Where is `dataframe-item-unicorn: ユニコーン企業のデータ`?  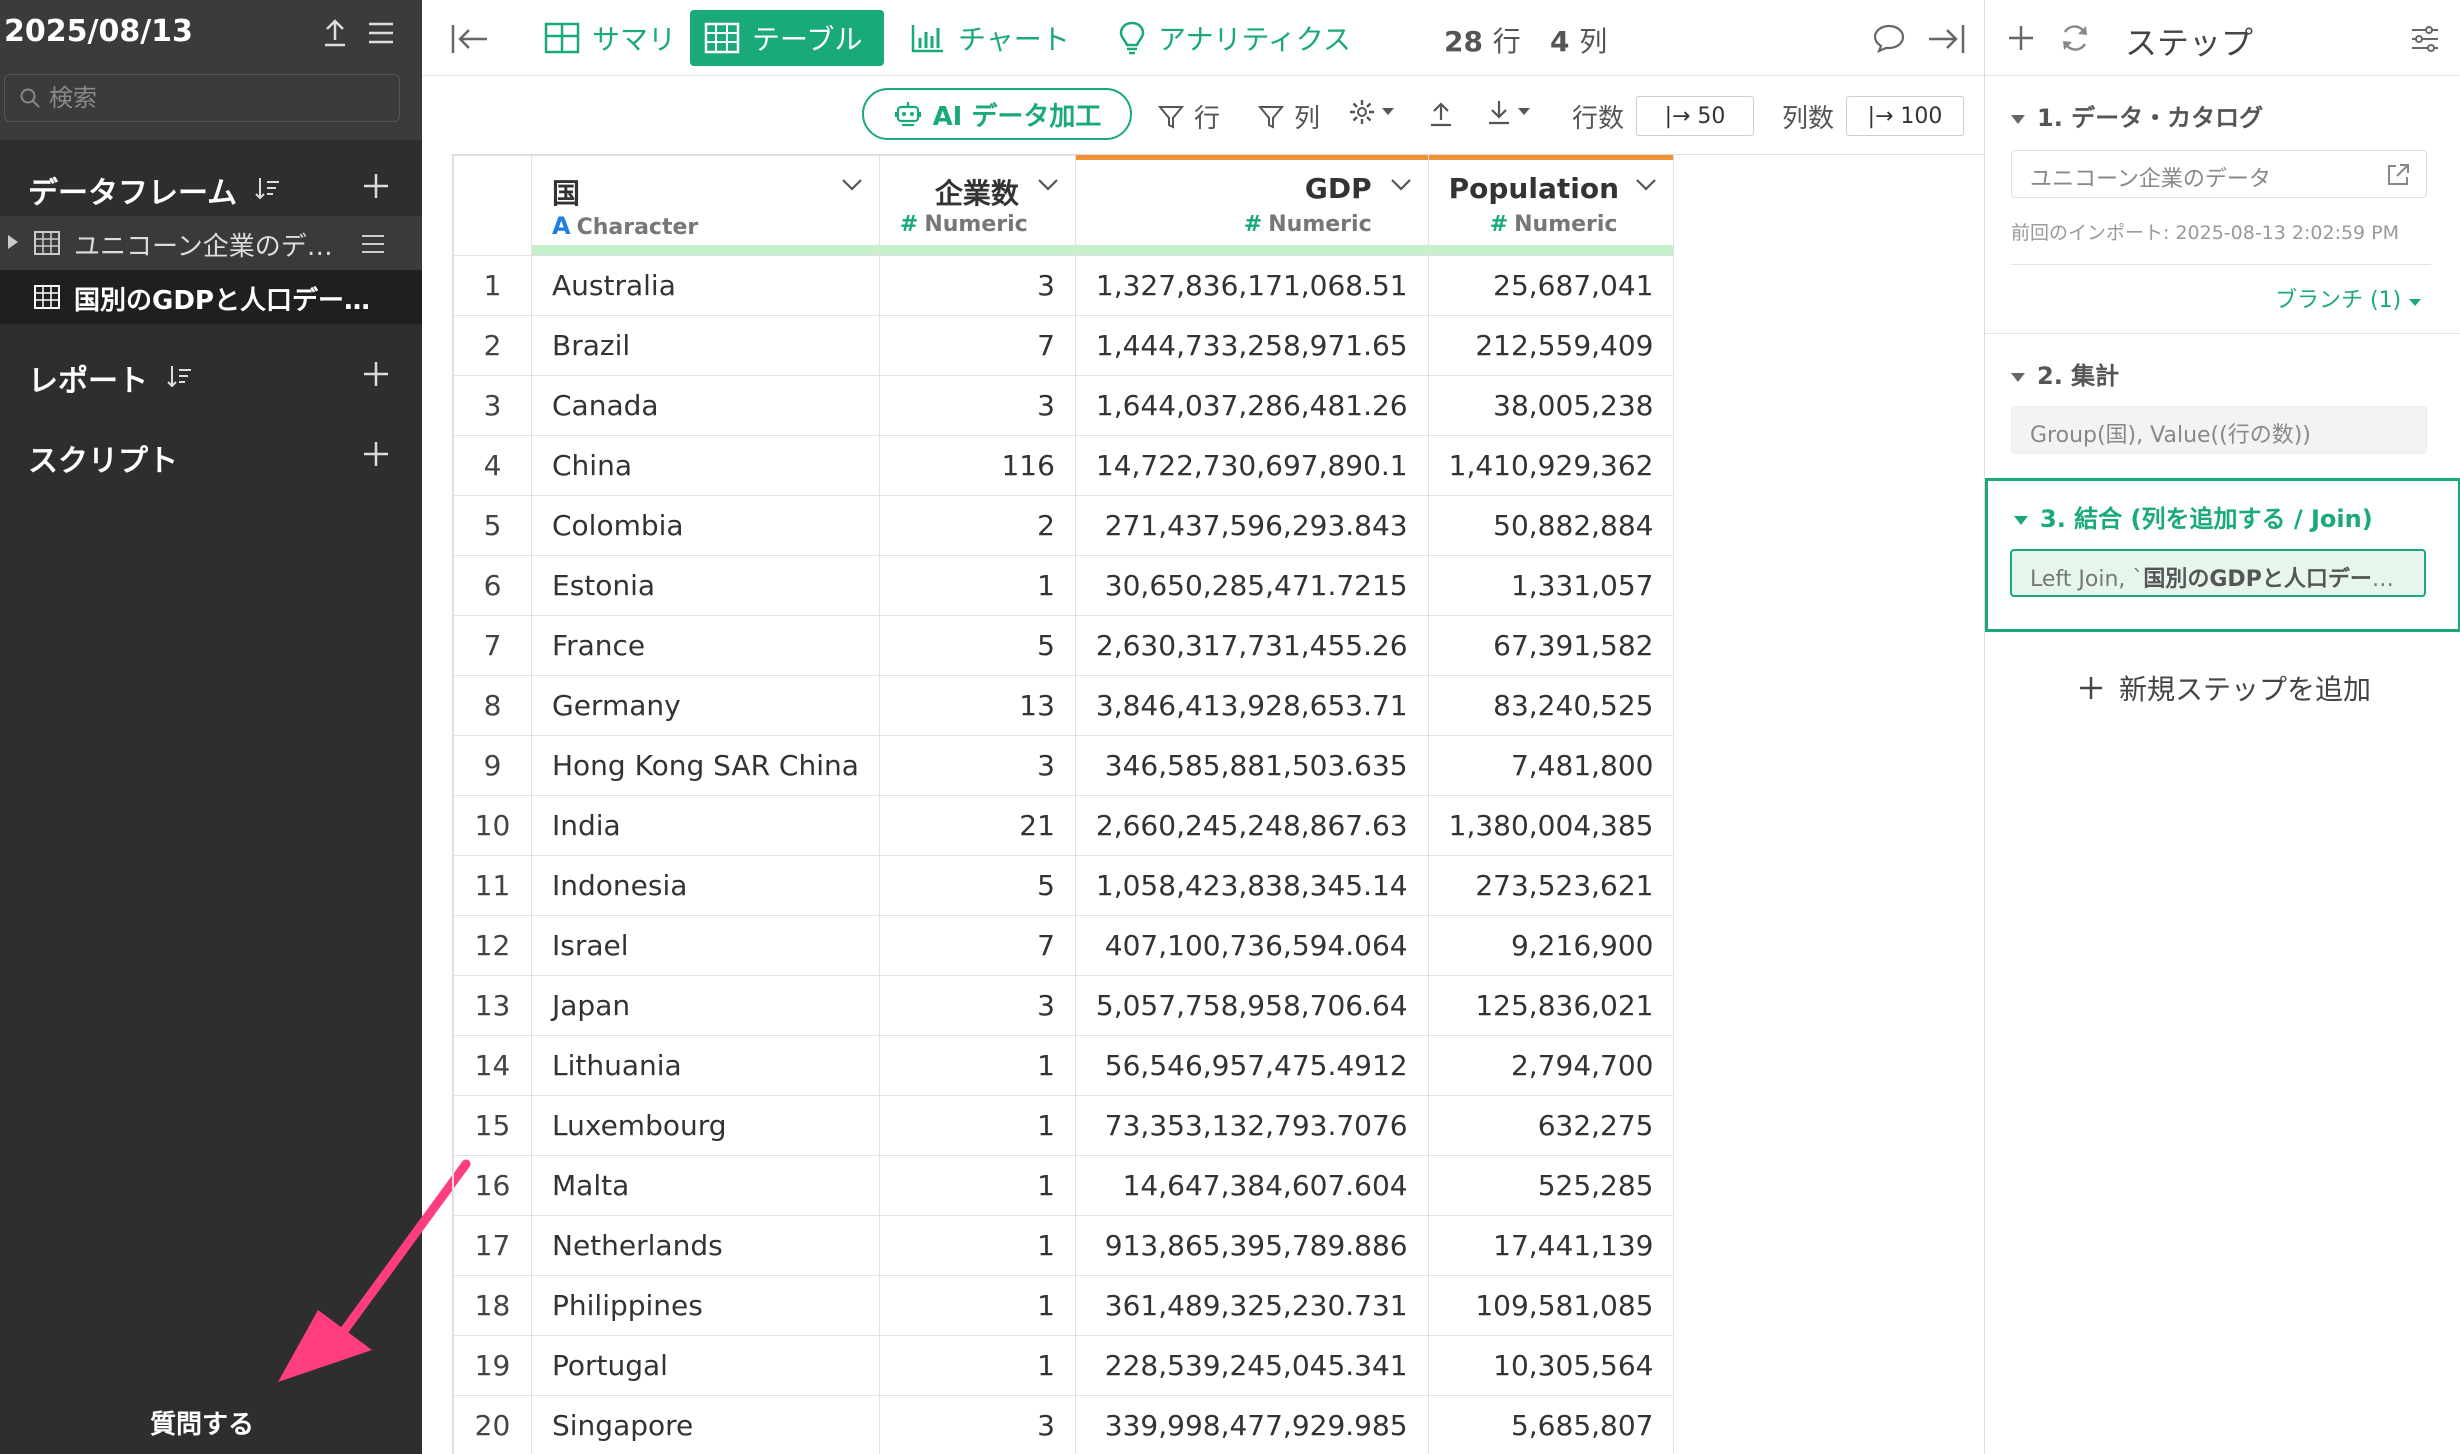 dataframe-item-unicorn: ユニコーン企業のデータ is located at coordinates (211, 243).